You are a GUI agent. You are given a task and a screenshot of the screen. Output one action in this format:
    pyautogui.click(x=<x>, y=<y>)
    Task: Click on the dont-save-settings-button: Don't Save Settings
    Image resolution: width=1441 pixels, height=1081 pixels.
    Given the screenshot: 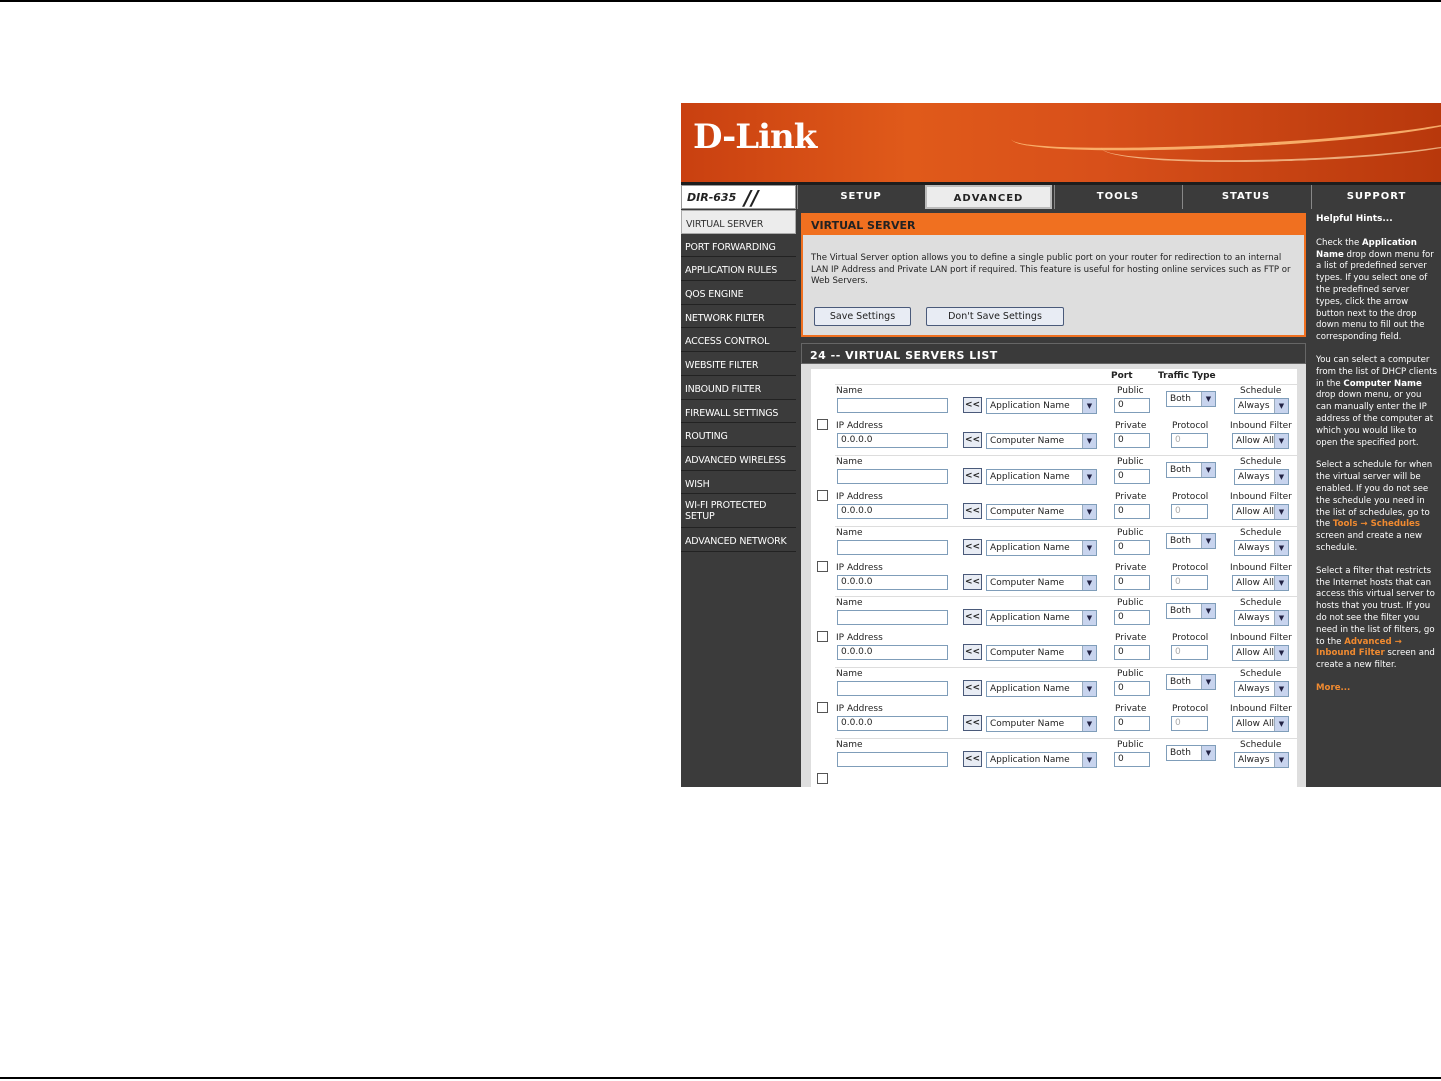 What is the action you would take?
    pyautogui.click(x=995, y=316)
    